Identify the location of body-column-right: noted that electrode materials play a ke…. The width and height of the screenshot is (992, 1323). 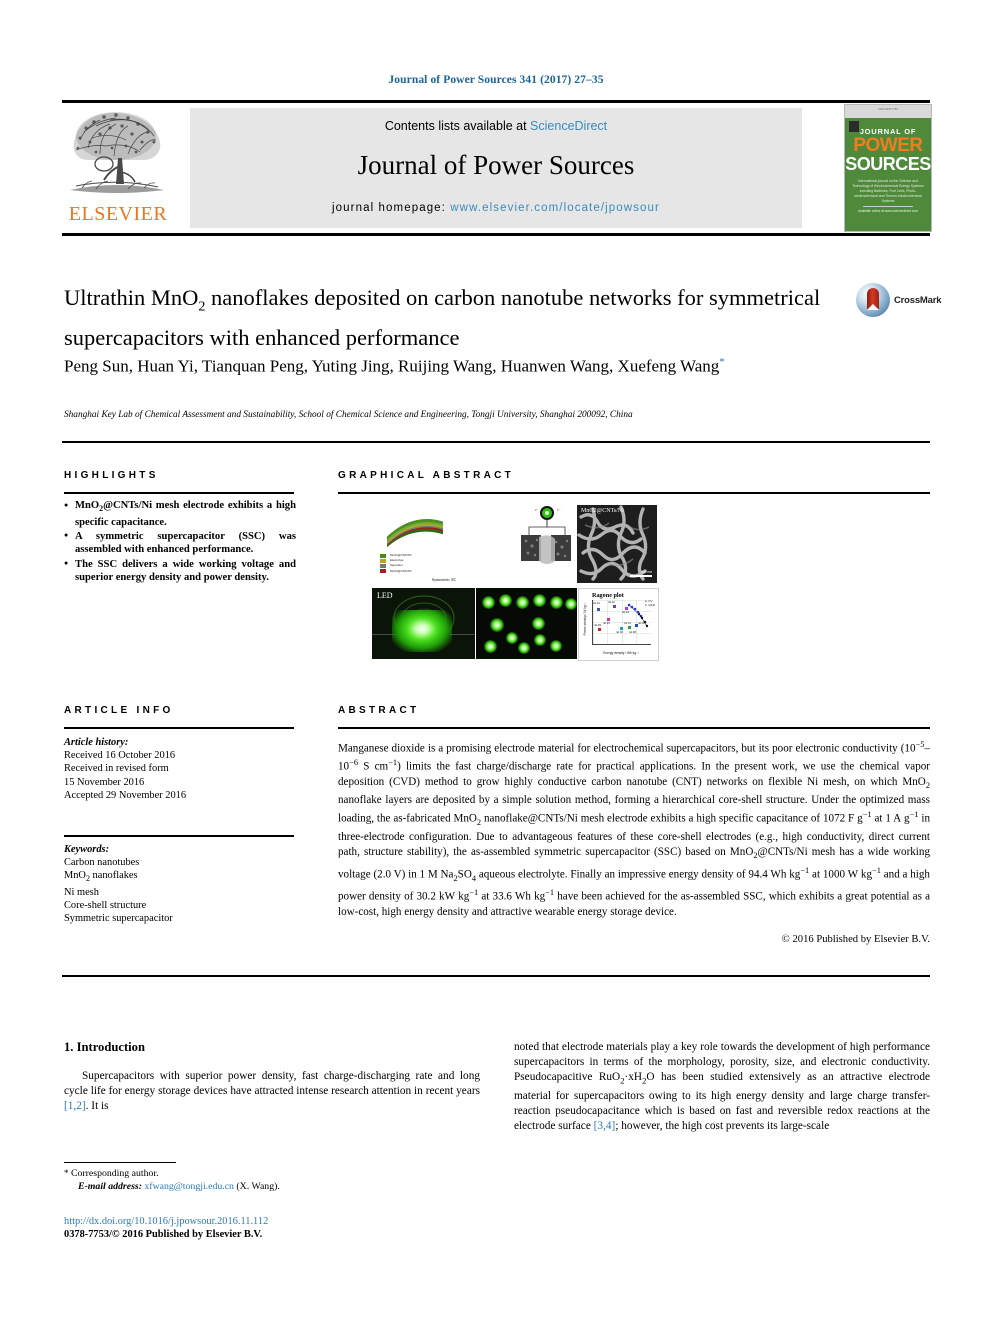
(722, 1087).